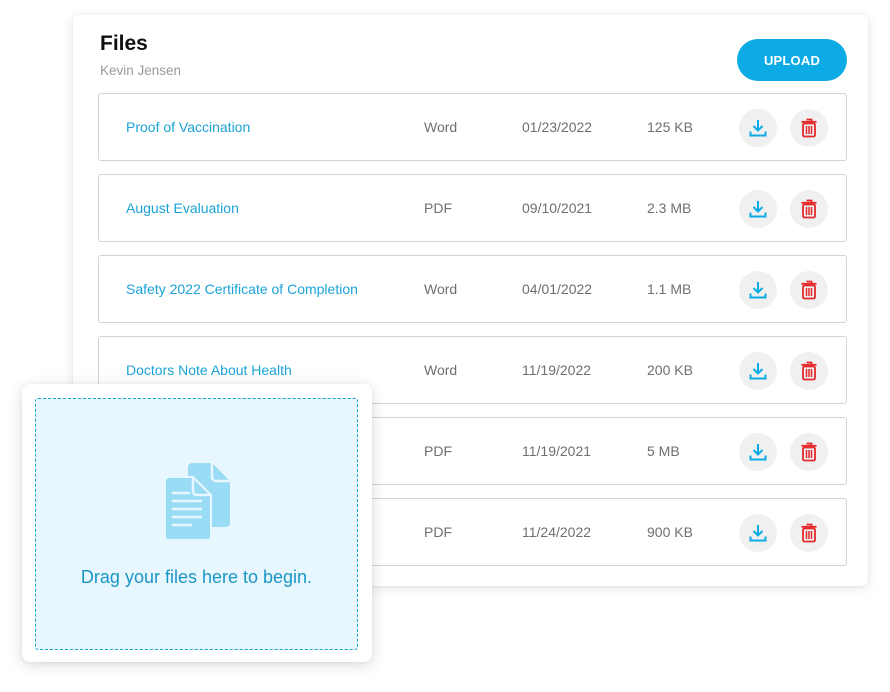  What do you see at coordinates (557, 127) in the screenshot?
I see `file-date: 01/23/2022` at bounding box center [557, 127].